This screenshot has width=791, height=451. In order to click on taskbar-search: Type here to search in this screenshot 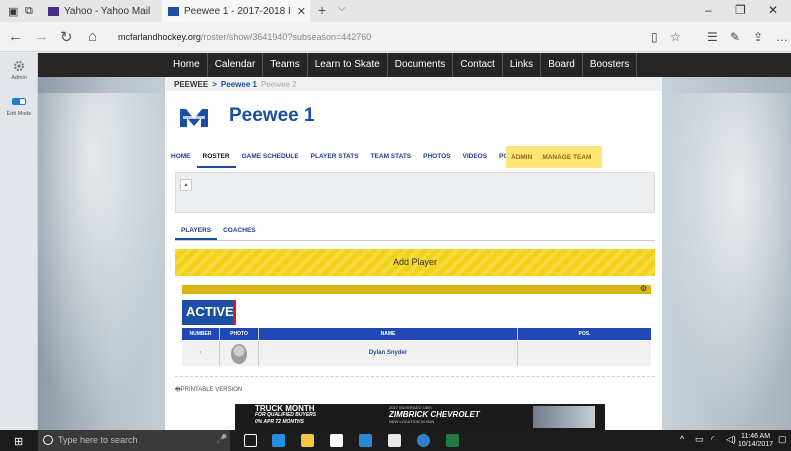, I will do `click(134, 440)`.